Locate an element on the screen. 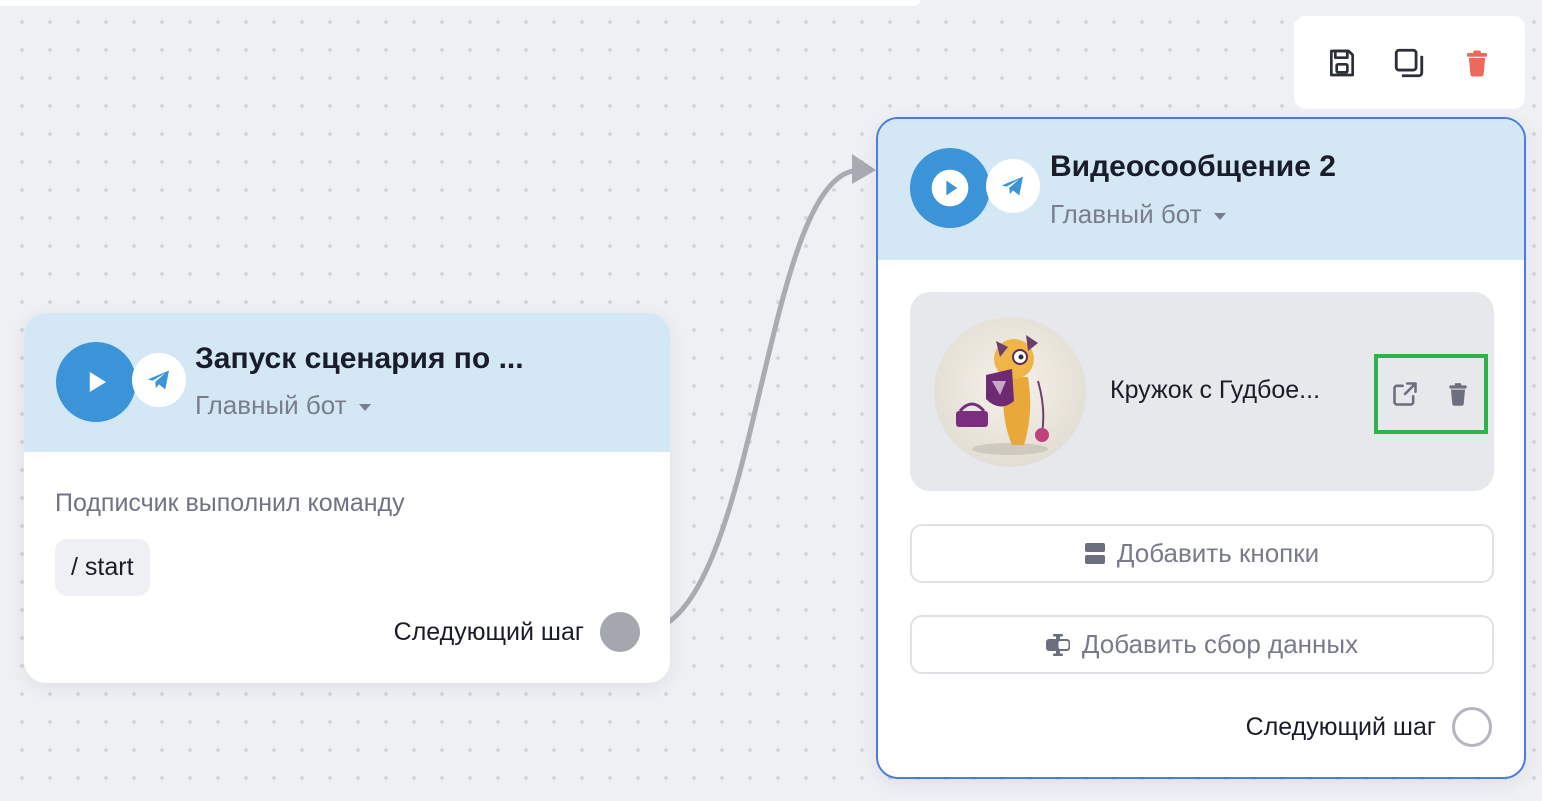  delete-node-button is located at coordinates (1477, 63).